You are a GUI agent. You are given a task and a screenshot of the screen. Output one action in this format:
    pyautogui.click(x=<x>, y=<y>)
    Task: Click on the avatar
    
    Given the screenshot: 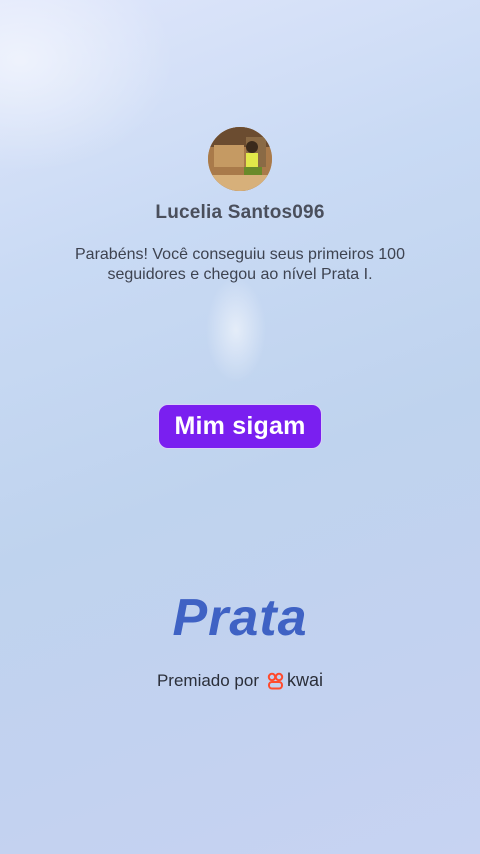 What is the action you would take?
    pyautogui.click(x=240, y=159)
    